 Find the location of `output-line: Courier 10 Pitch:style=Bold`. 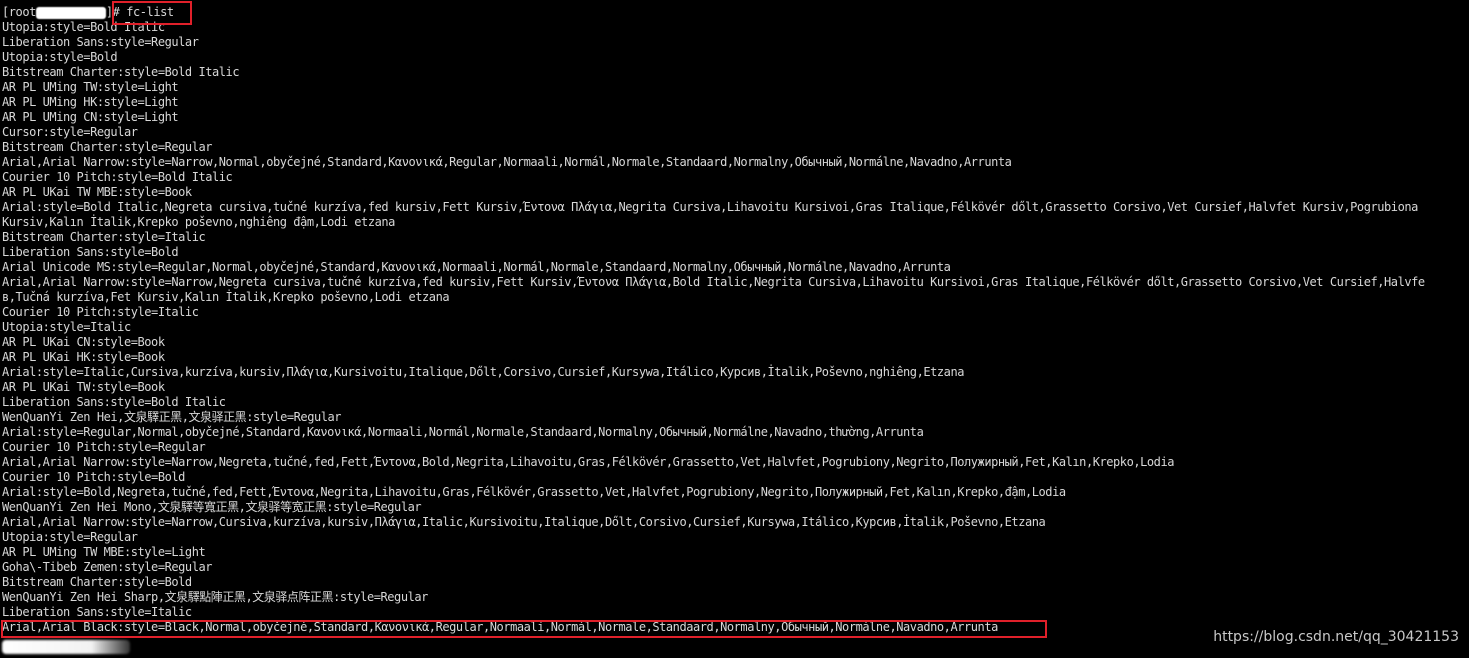

output-line: Courier 10 Pitch:style=Bold is located at coordinates (93, 477).